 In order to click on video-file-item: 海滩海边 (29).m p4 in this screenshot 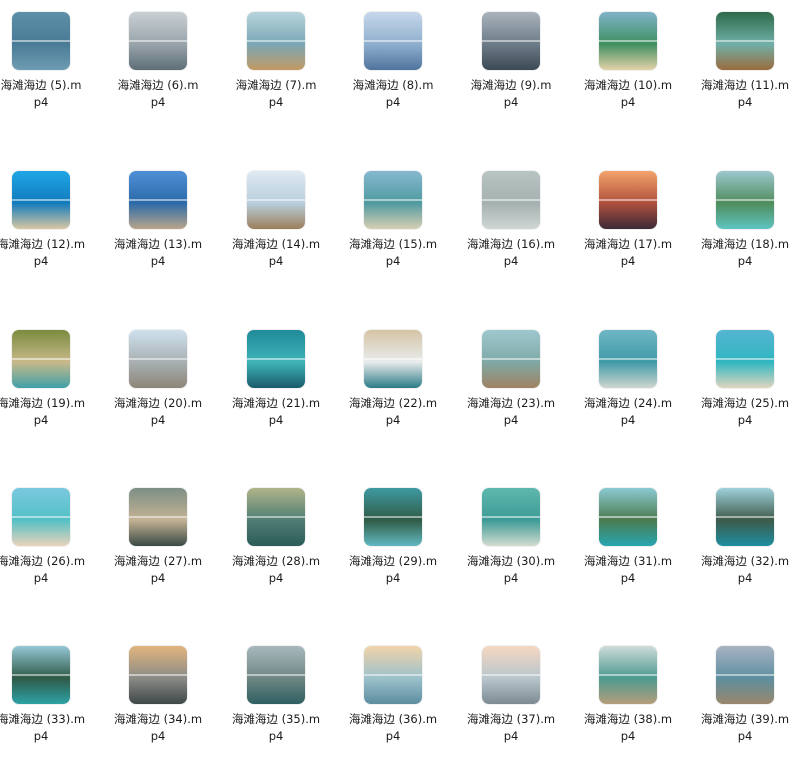, I will do `click(393, 547)`.